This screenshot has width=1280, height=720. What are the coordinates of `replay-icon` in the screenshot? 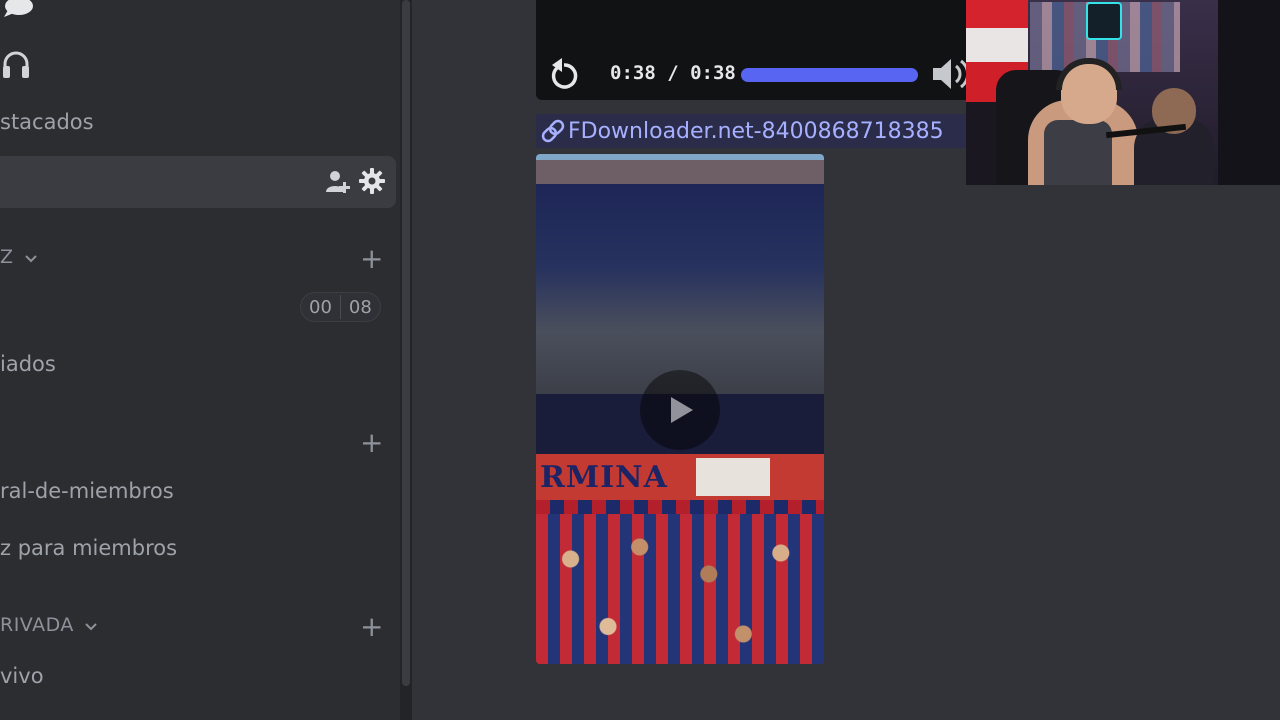 It's located at (564, 74).